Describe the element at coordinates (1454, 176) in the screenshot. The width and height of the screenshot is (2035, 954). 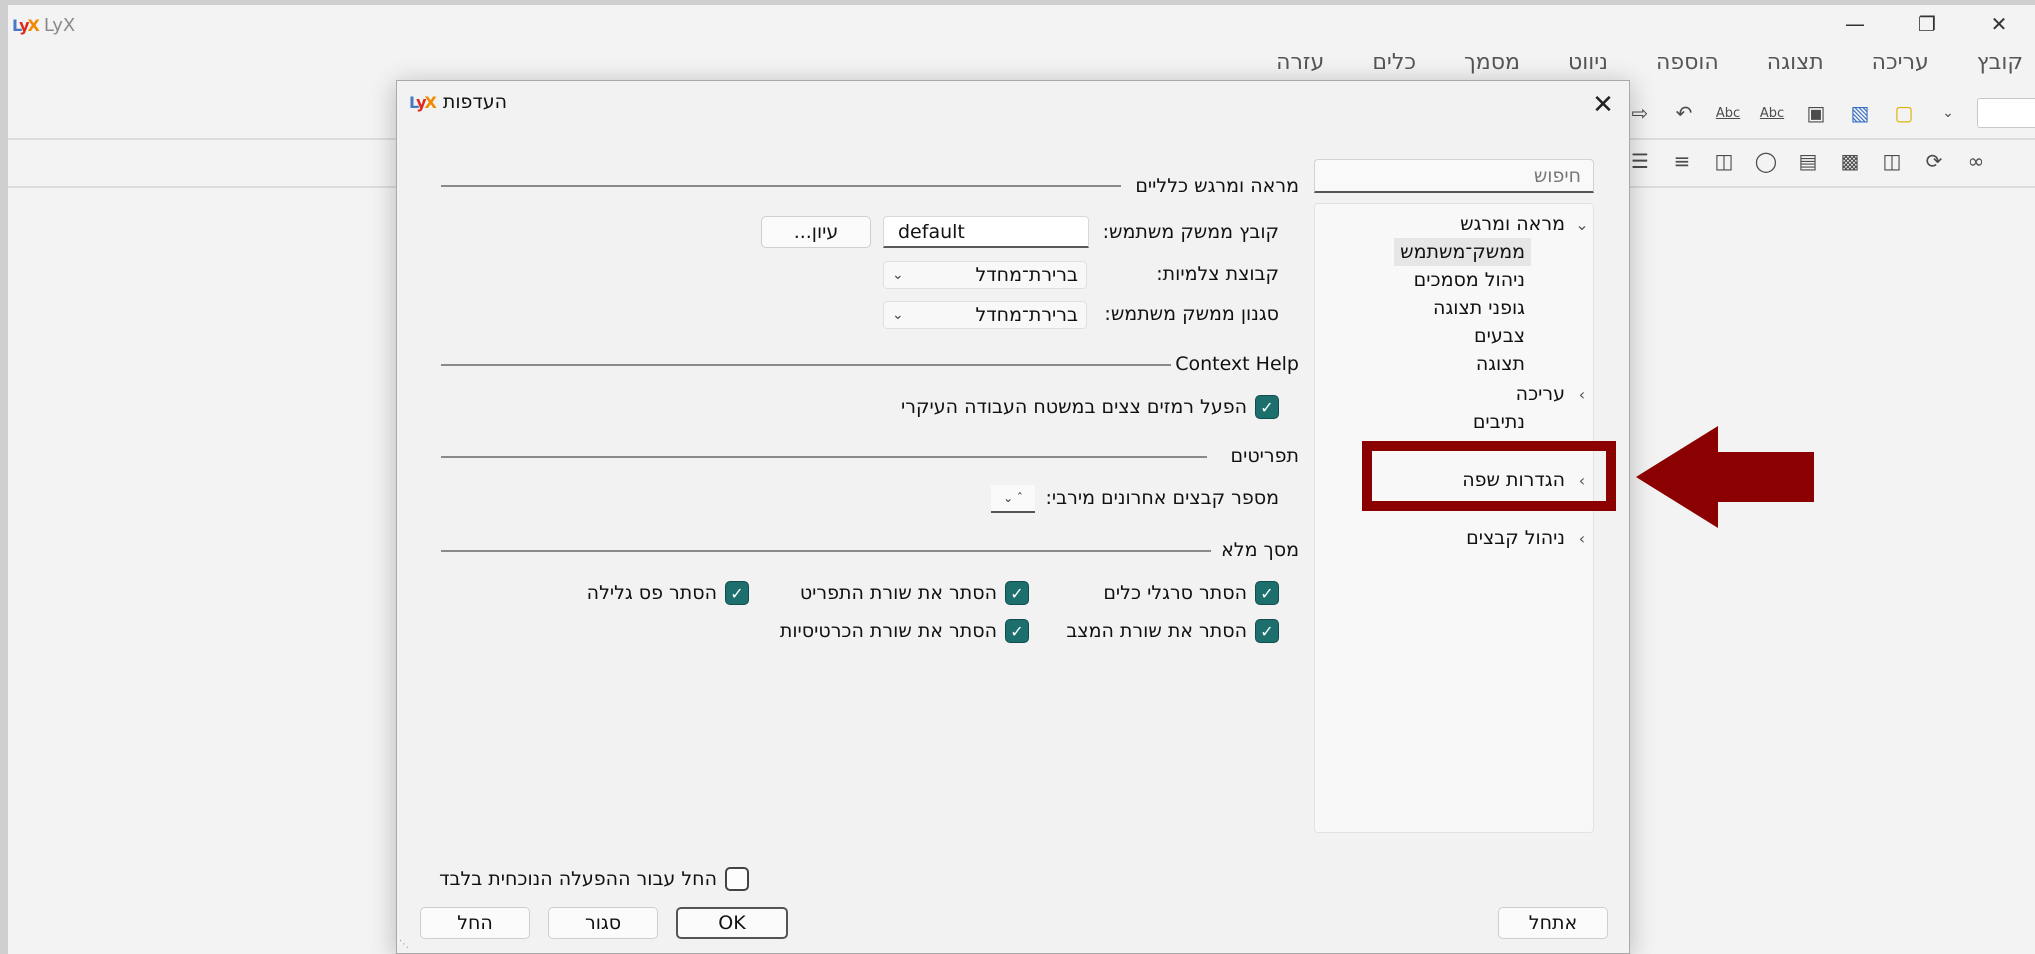
I see `search-input` at that location.